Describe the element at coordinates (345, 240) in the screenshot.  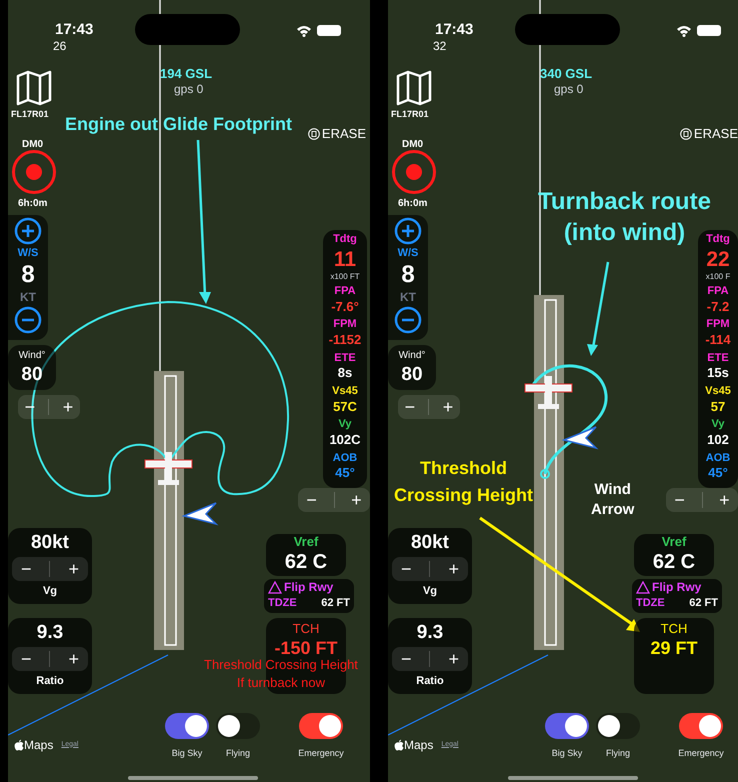
I see `stat-label: Tdtg` at that location.